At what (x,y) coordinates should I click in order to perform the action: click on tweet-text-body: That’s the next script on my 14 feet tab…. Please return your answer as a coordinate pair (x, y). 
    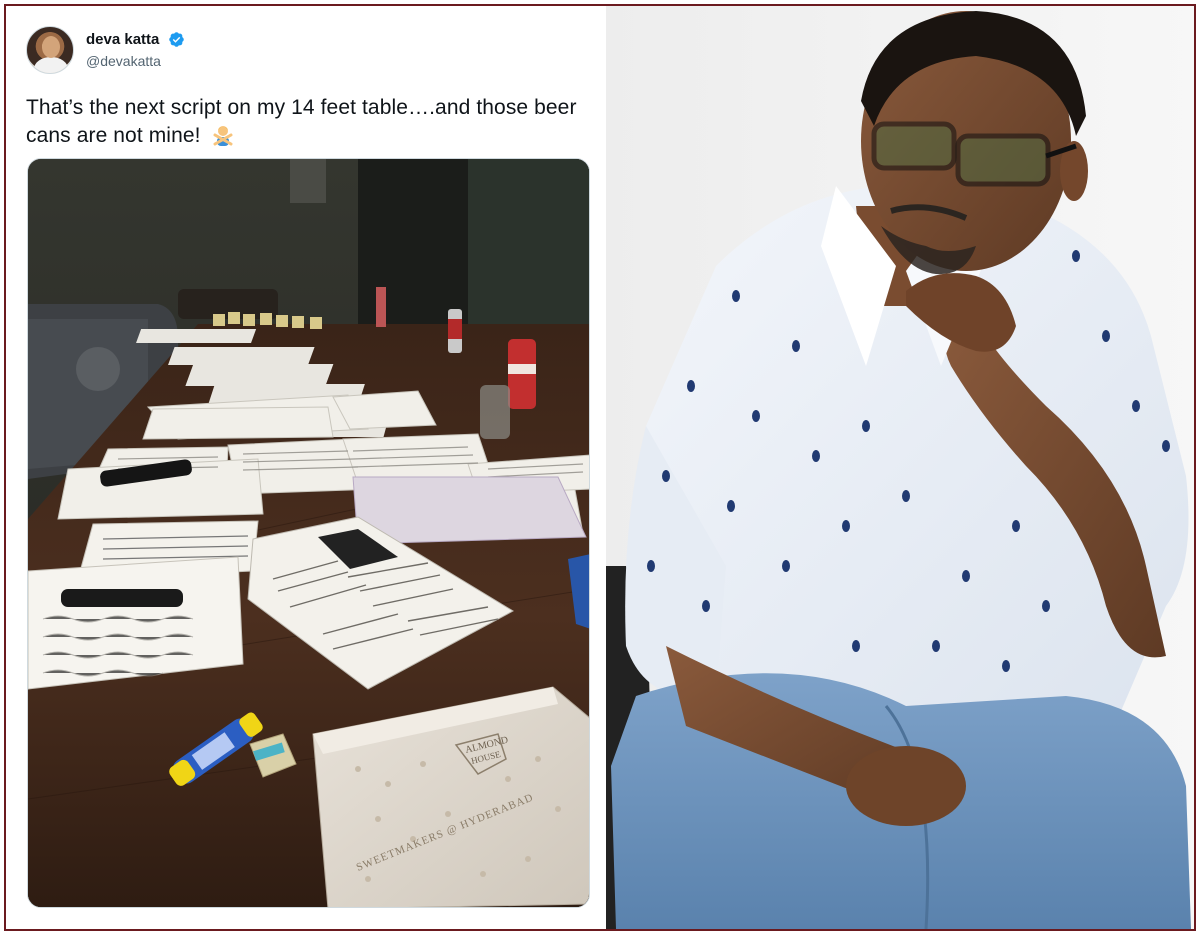
    Looking at the image, I should click on (301, 121).